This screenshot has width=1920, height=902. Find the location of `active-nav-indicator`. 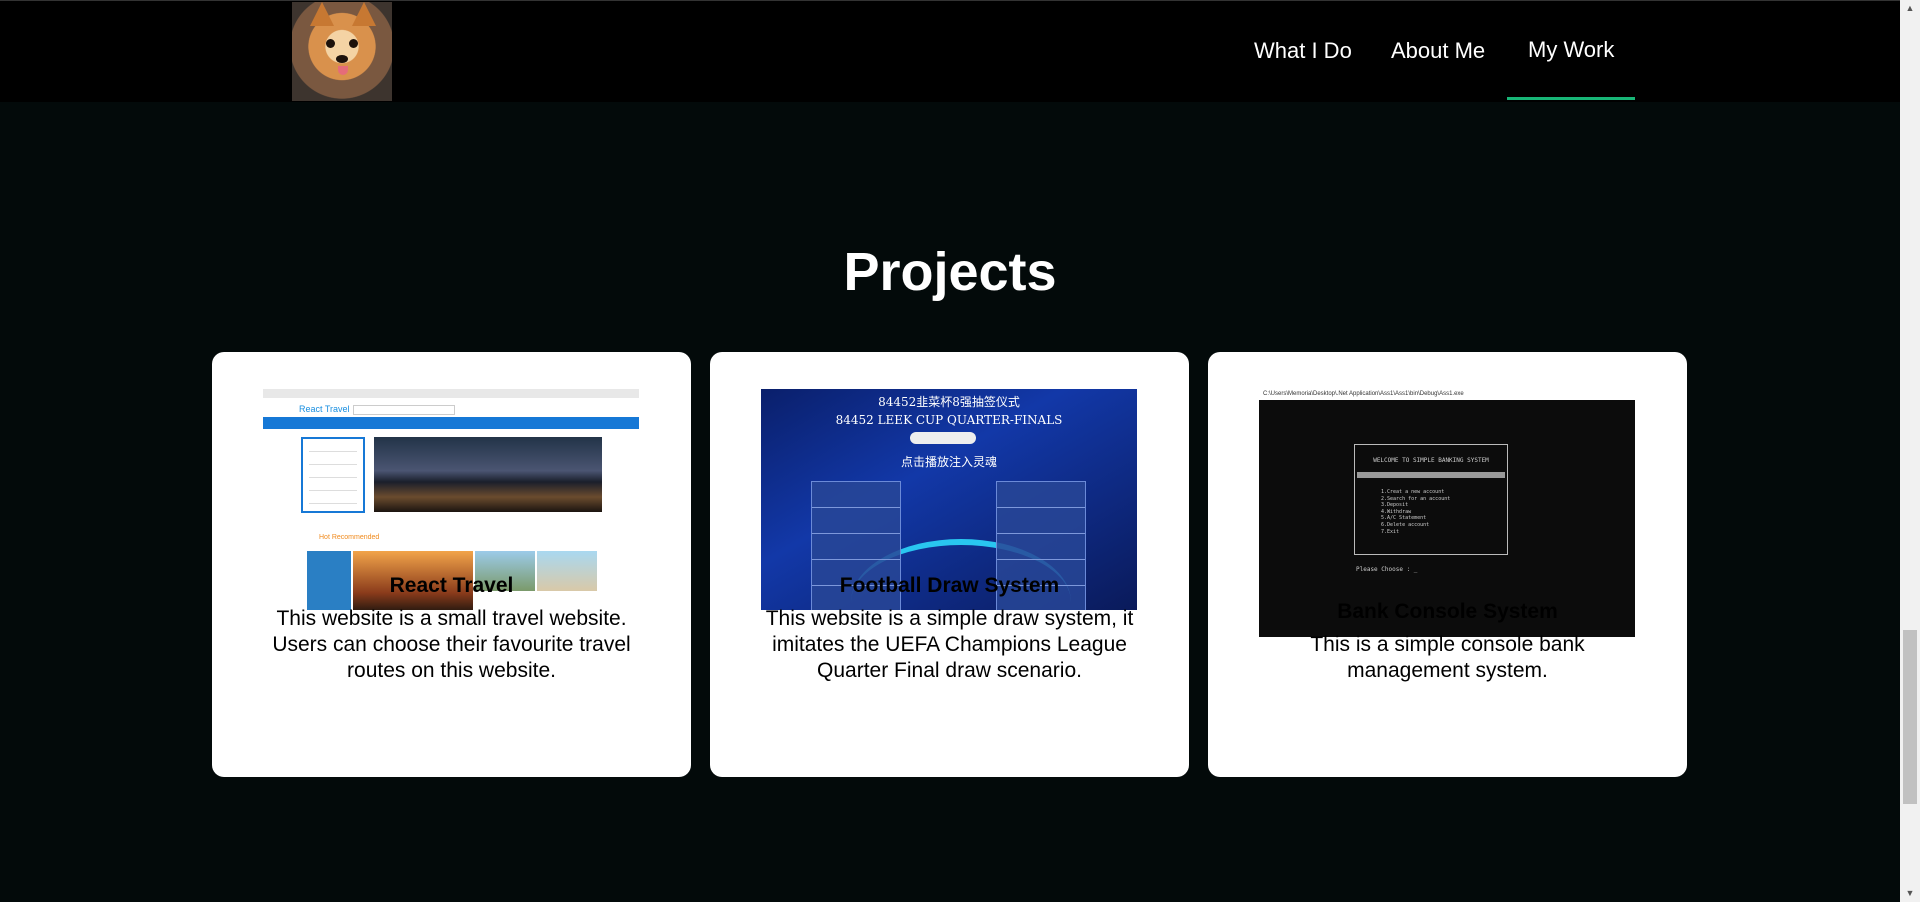

active-nav-indicator is located at coordinates (1571, 98).